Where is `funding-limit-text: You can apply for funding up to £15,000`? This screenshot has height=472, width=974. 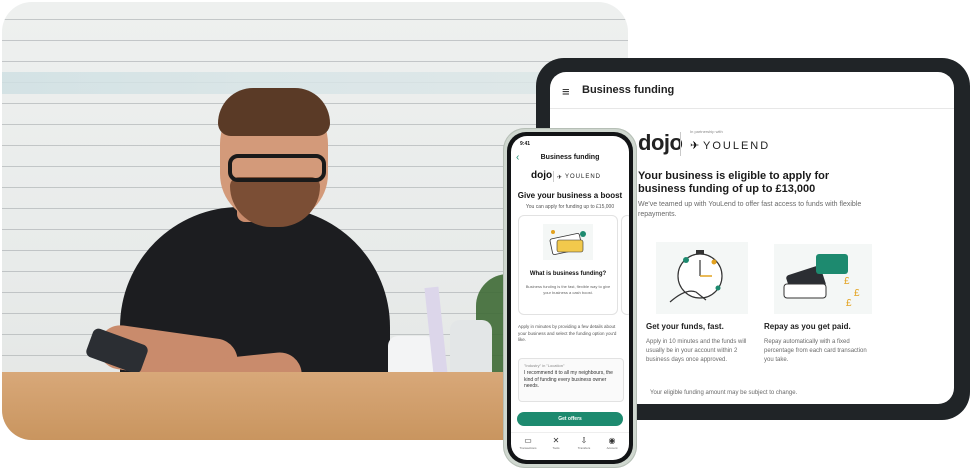 funding-limit-text: You can apply for funding up to £15,000 is located at coordinates (570, 207).